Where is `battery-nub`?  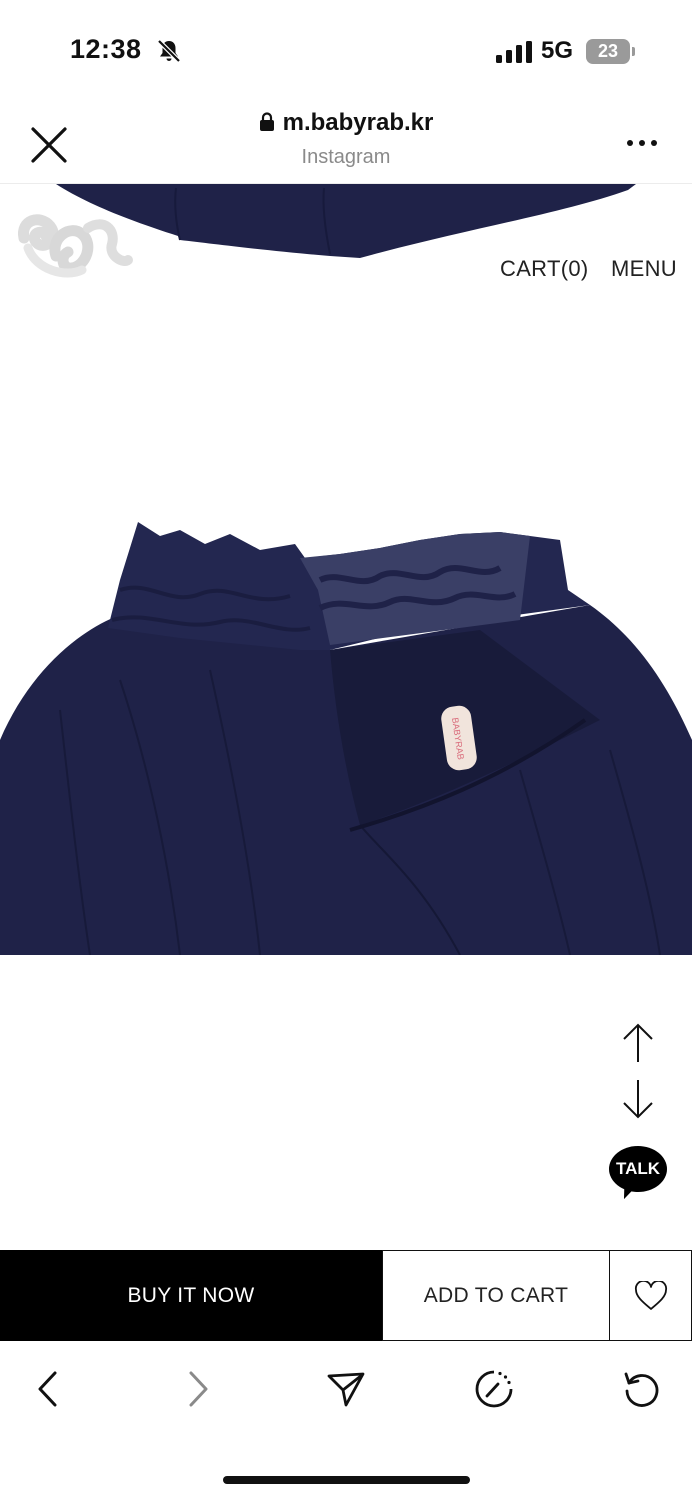
battery-nub is located at coordinates (633, 51).